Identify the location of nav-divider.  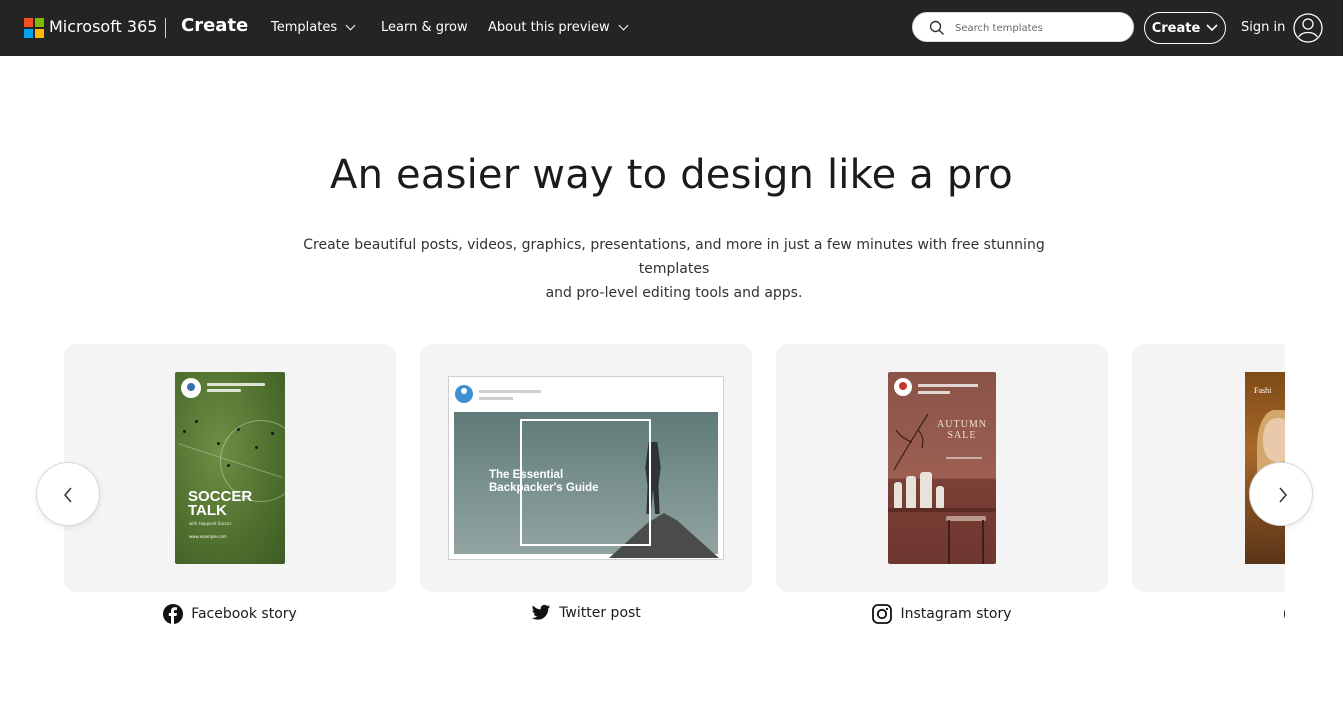
(165, 28).